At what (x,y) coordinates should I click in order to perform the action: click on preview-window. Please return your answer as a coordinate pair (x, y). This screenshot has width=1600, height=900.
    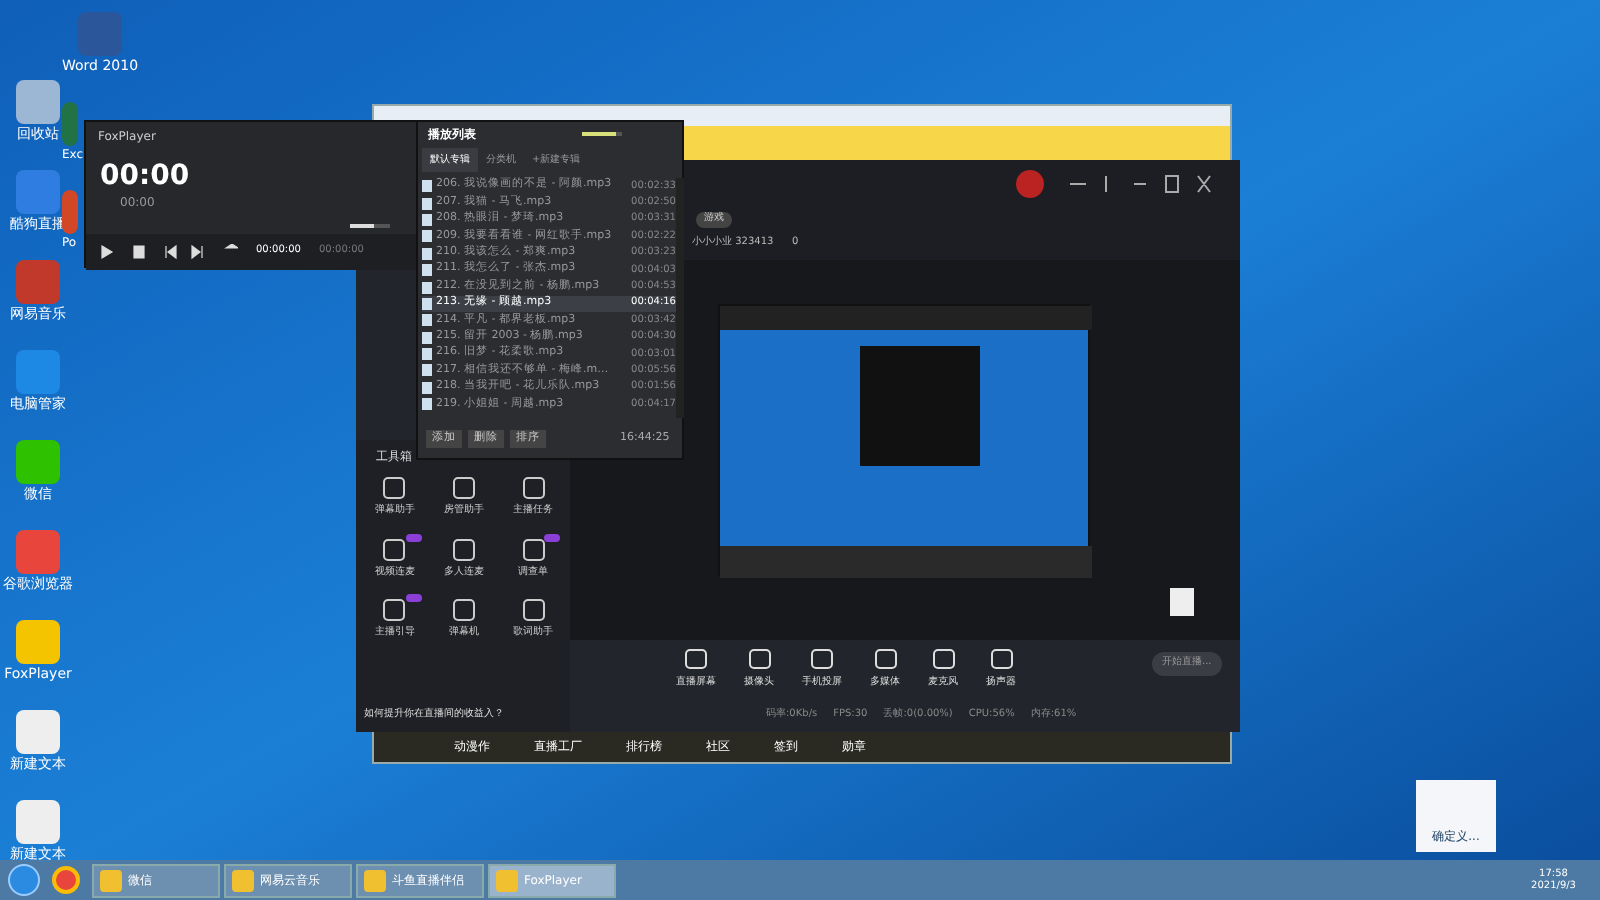
    Looking at the image, I should click on (920, 406).